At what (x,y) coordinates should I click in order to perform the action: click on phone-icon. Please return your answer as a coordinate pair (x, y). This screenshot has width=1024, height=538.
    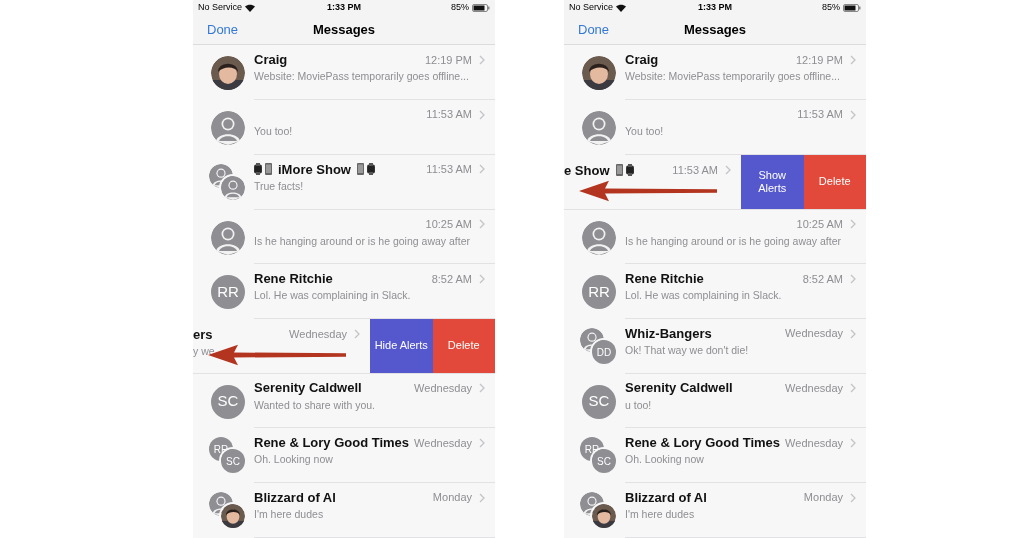
    Looking at the image, I should click on (268, 169).